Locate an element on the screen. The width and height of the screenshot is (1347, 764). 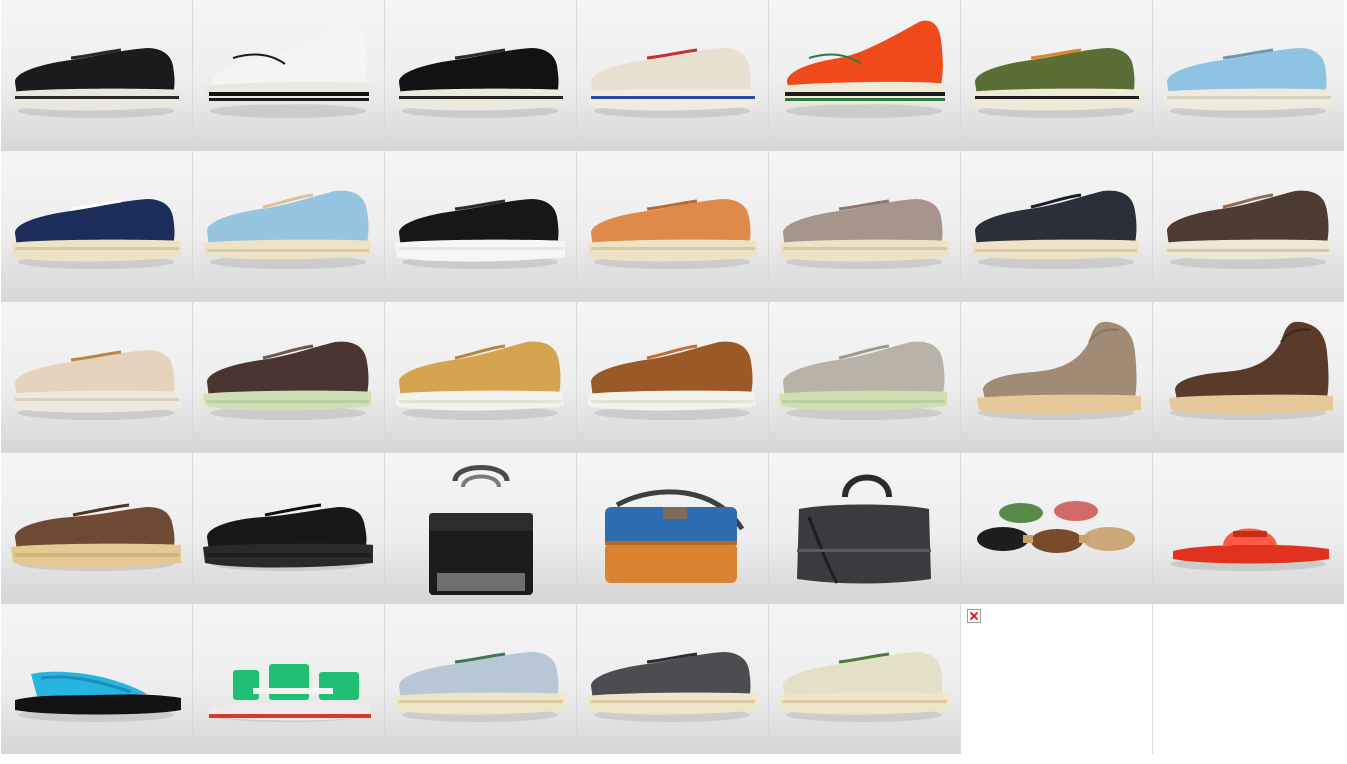
broken-image-icon is located at coordinates (974, 616).